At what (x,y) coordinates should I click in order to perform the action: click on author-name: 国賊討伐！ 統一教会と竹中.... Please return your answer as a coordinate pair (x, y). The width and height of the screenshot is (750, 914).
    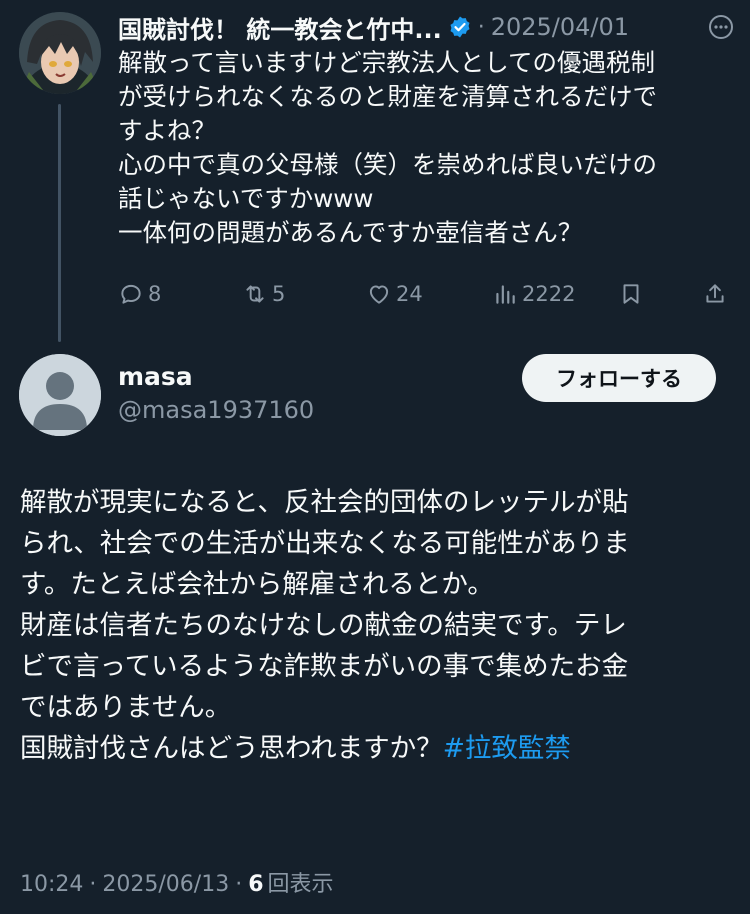
    Looking at the image, I should click on (280, 27).